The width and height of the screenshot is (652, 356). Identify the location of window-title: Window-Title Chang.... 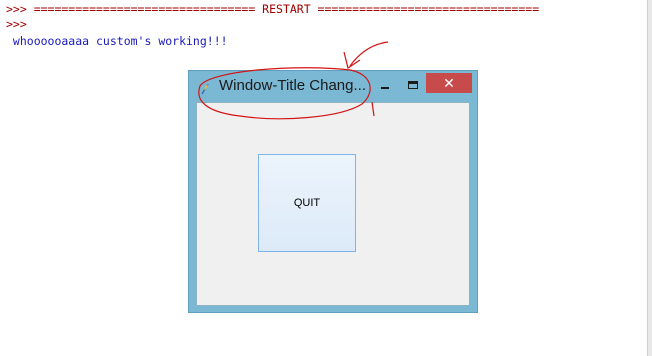
(292, 85).